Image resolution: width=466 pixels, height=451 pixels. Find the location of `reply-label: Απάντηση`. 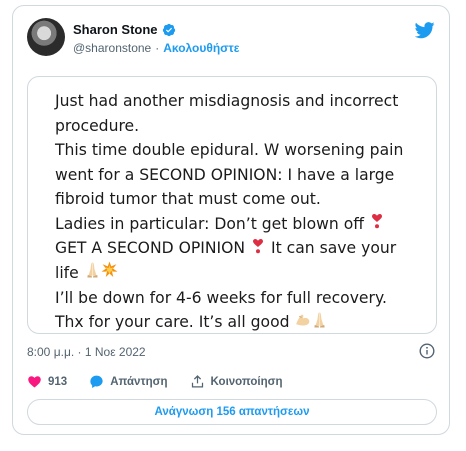

reply-label: Απάντηση is located at coordinates (139, 381).